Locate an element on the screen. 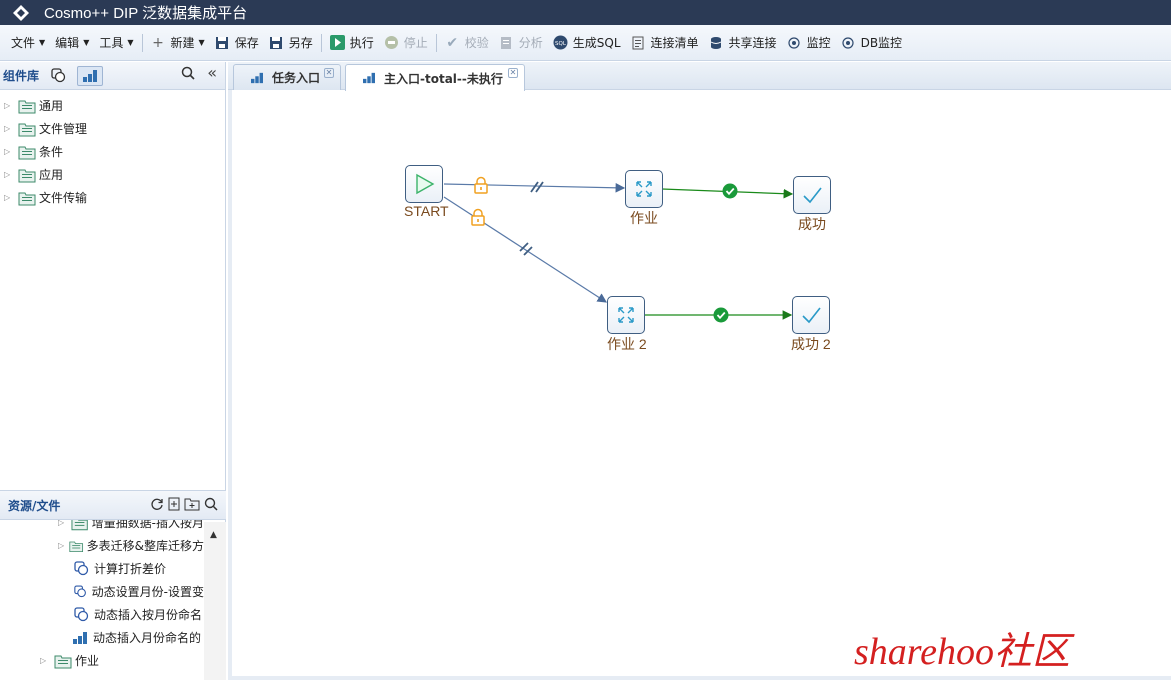 The image size is (1171, 680). tab-label: 主入口-total--未执行 is located at coordinates (443, 78).